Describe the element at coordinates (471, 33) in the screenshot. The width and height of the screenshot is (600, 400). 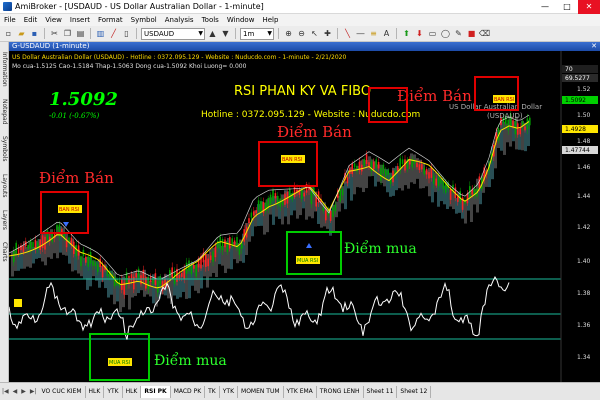
I see `color-picker-icon: ■` at that location.